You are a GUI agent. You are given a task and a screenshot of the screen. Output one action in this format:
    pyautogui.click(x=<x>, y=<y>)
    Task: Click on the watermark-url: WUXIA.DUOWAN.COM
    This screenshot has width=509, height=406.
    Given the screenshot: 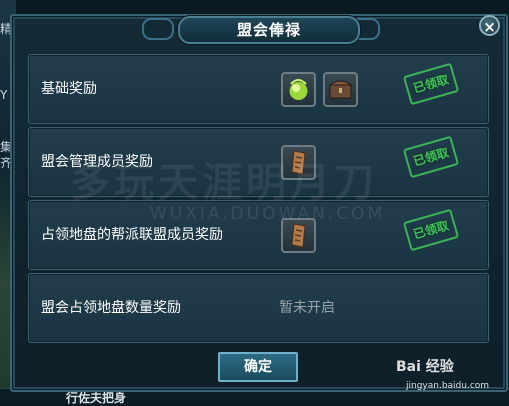 What is the action you would take?
    pyautogui.click(x=268, y=214)
    